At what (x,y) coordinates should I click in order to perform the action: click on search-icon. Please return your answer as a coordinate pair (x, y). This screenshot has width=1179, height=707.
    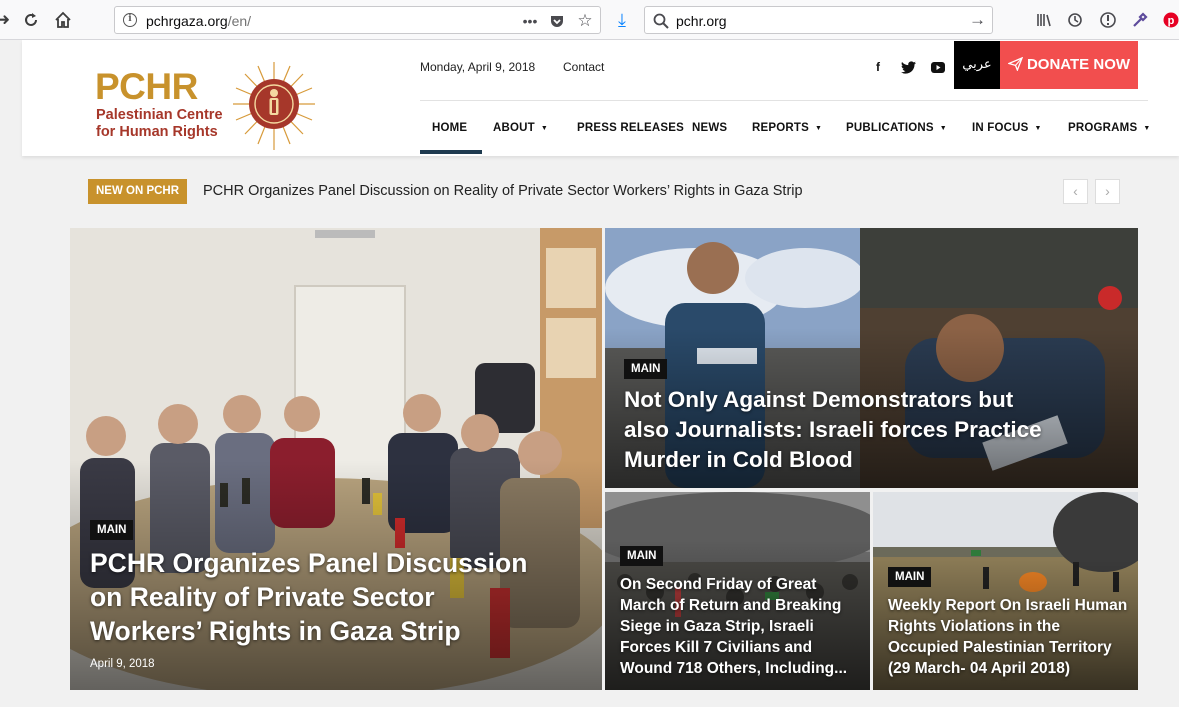
    Looking at the image, I should click on (661, 21).